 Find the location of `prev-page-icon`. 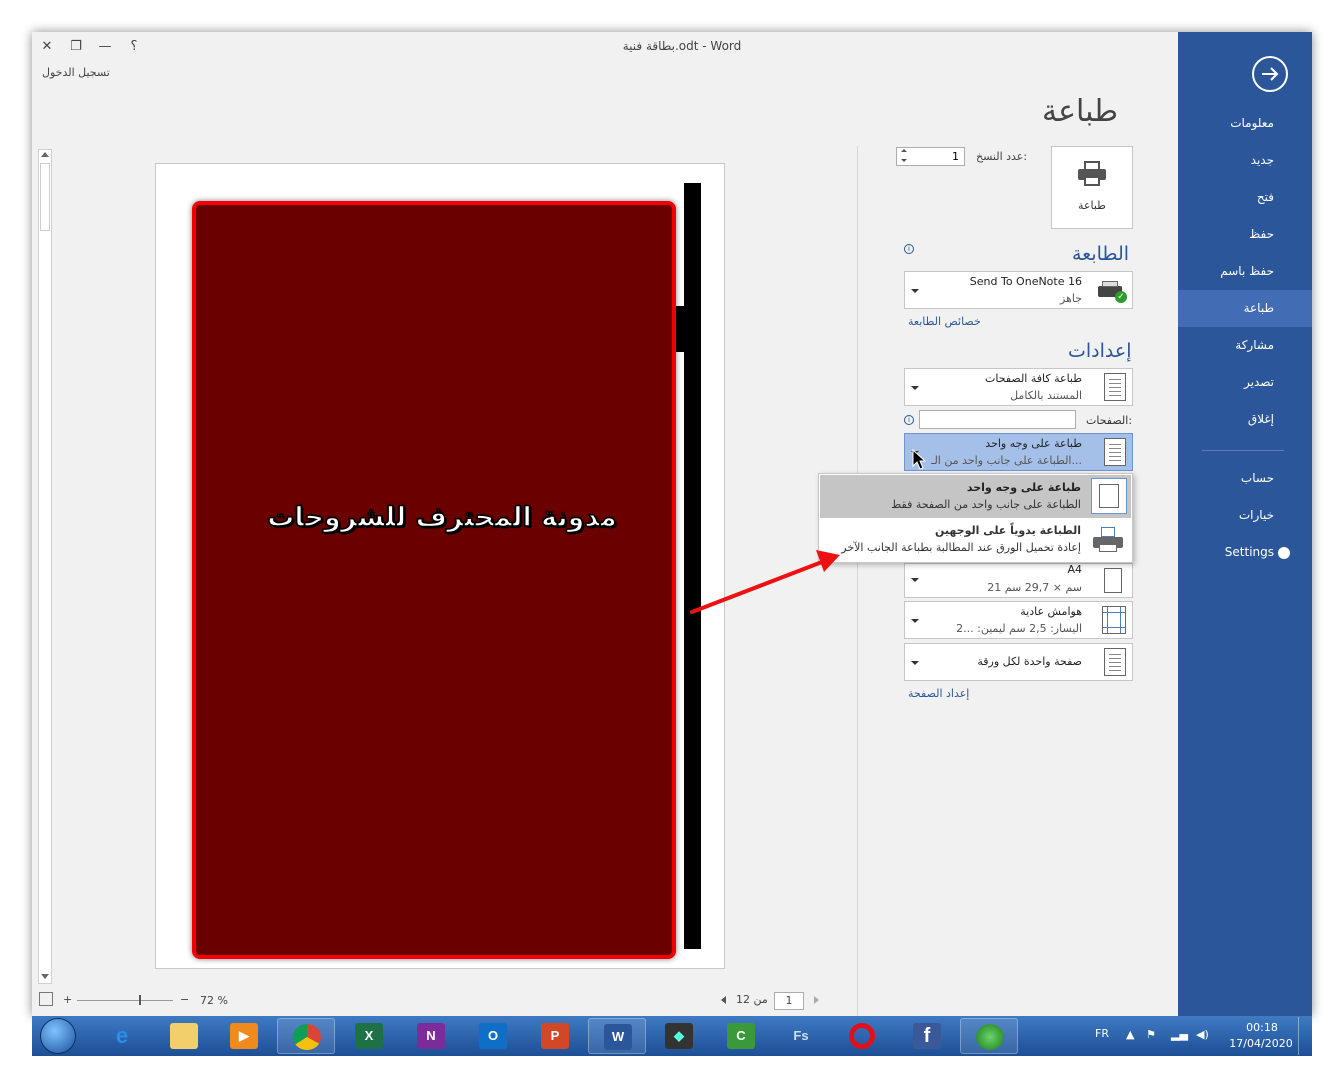

prev-page-icon is located at coordinates (723, 1000).